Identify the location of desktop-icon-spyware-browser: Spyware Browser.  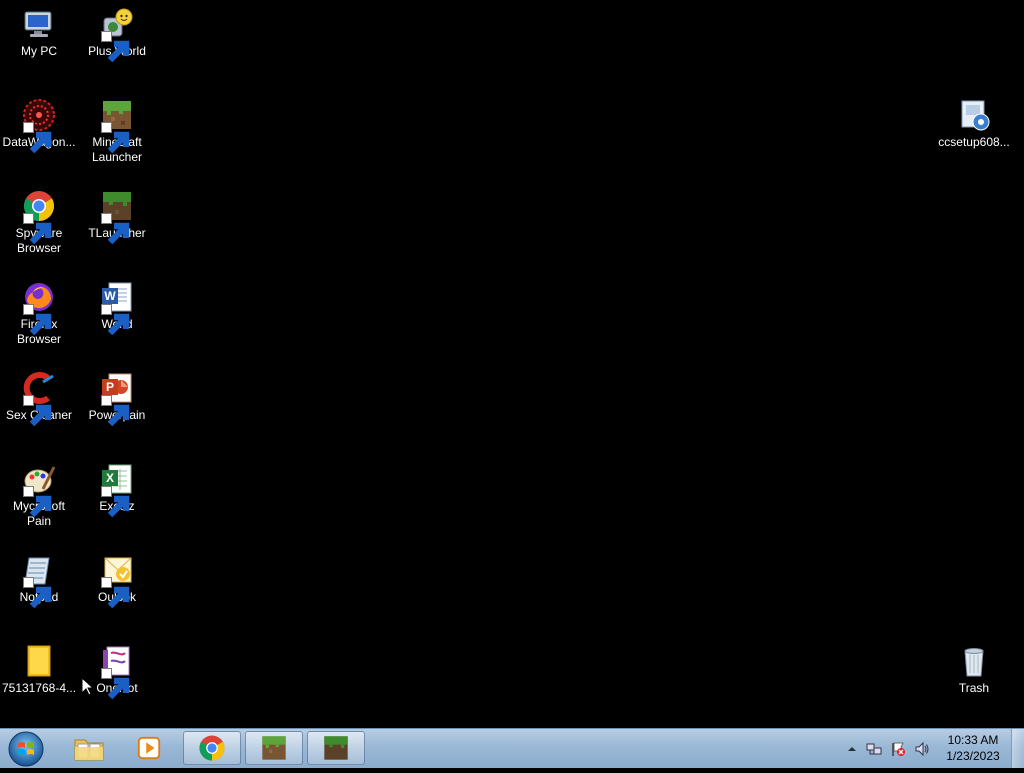
(39, 222).